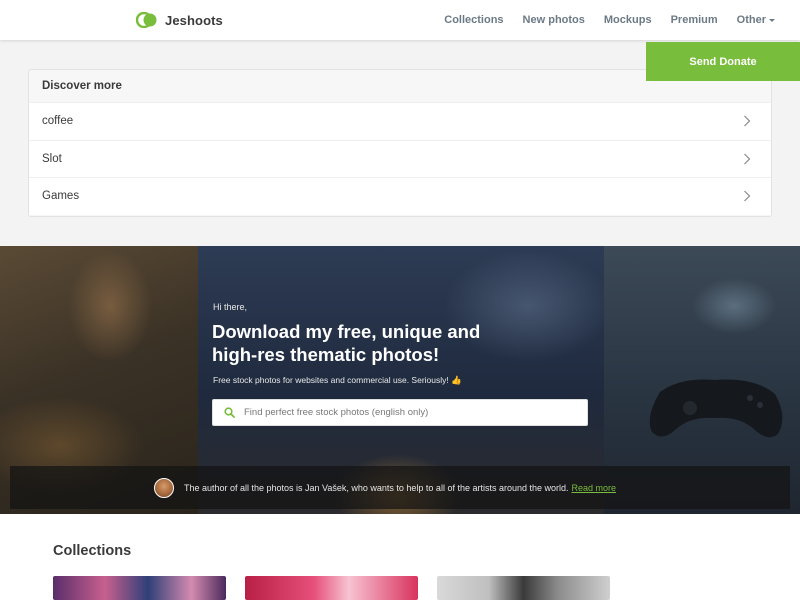 This screenshot has height=600, width=800. Describe the element at coordinates (326, 354) in the screenshot. I see `hero-title-line: high-res thematic photos!` at that location.